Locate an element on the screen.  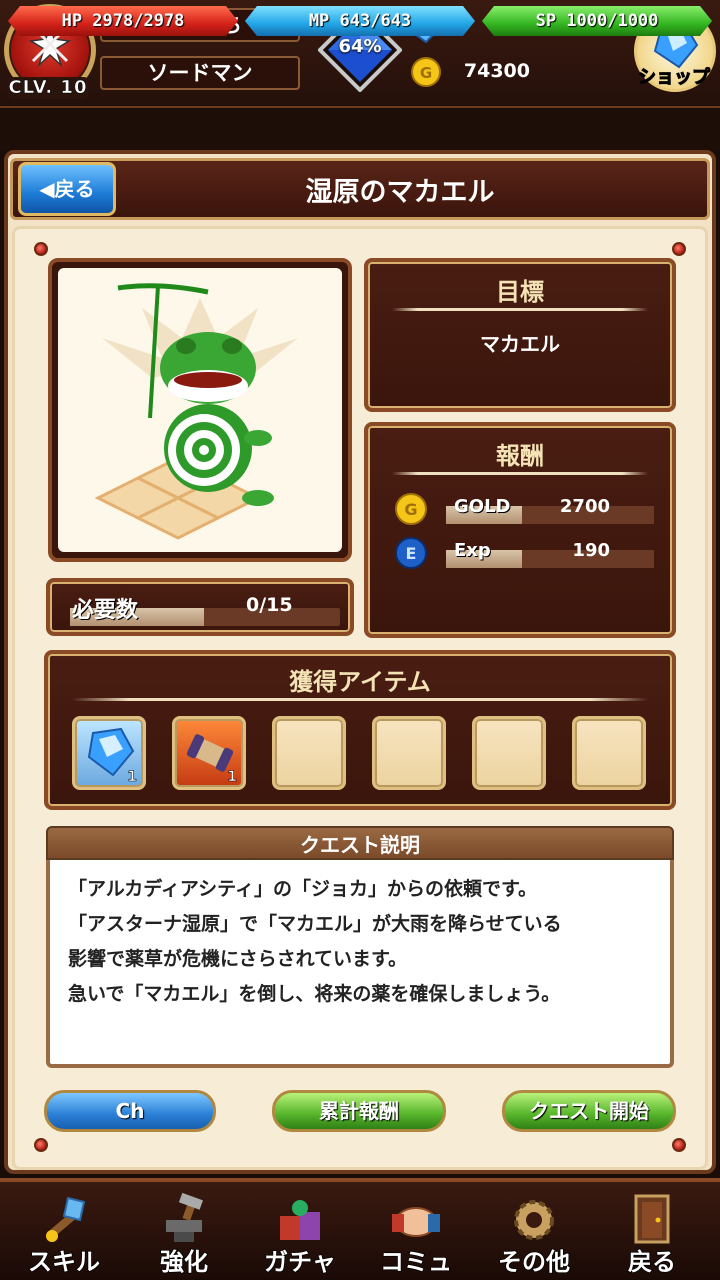
player-level: CLV. 10 is located at coordinates (48, 88).